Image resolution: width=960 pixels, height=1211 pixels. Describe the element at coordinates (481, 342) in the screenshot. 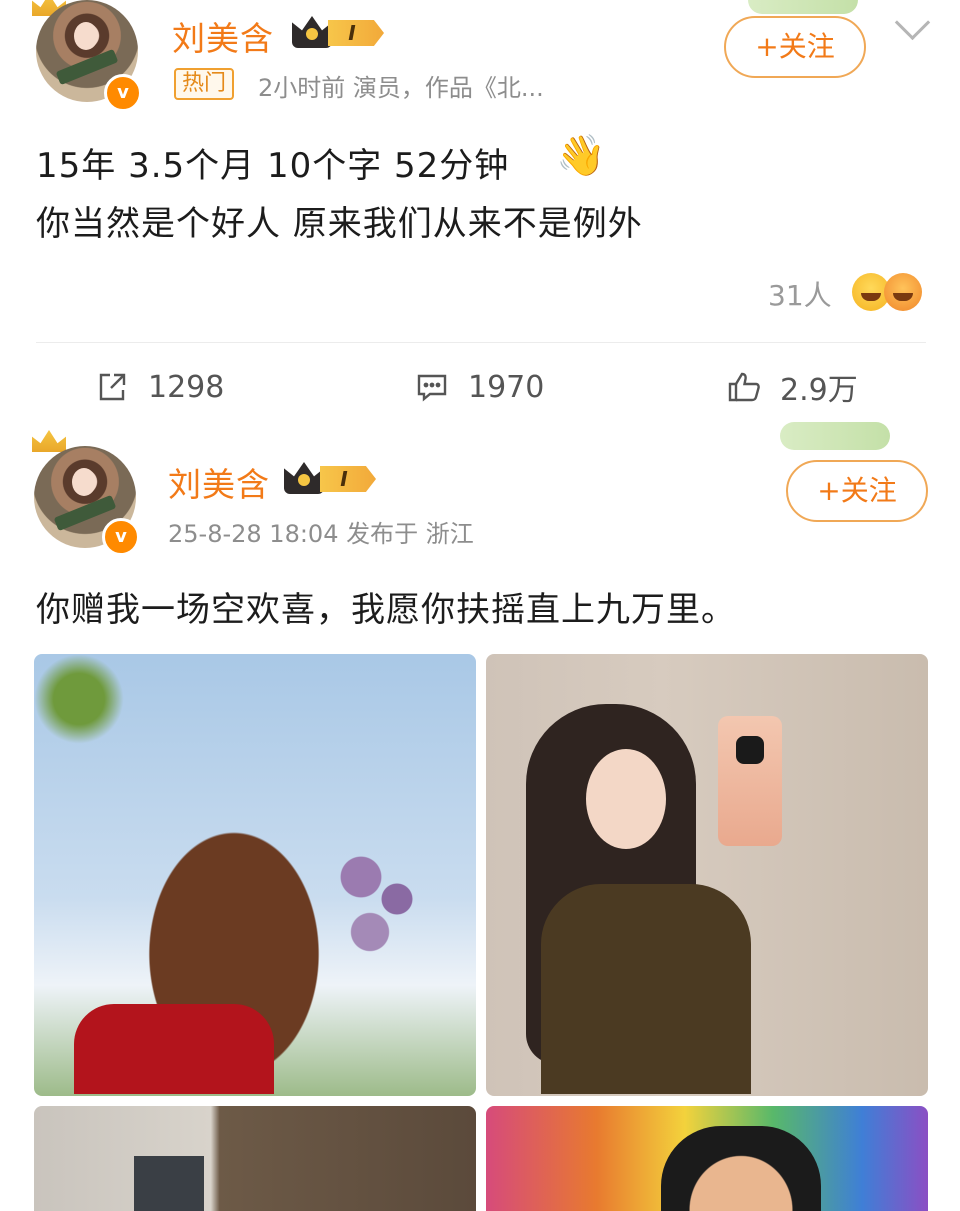

I see `divider` at that location.